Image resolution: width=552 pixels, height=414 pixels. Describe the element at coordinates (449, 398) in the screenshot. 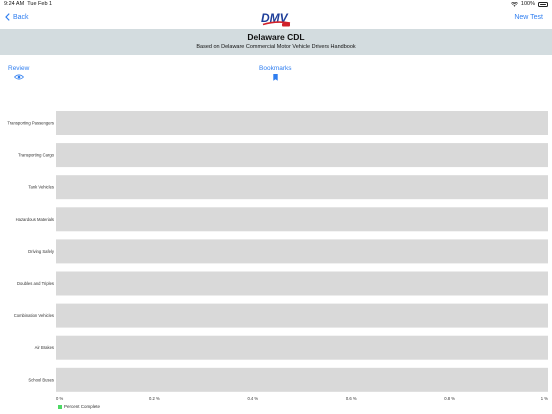

I see `x-tick-label: 0.8 %` at that location.